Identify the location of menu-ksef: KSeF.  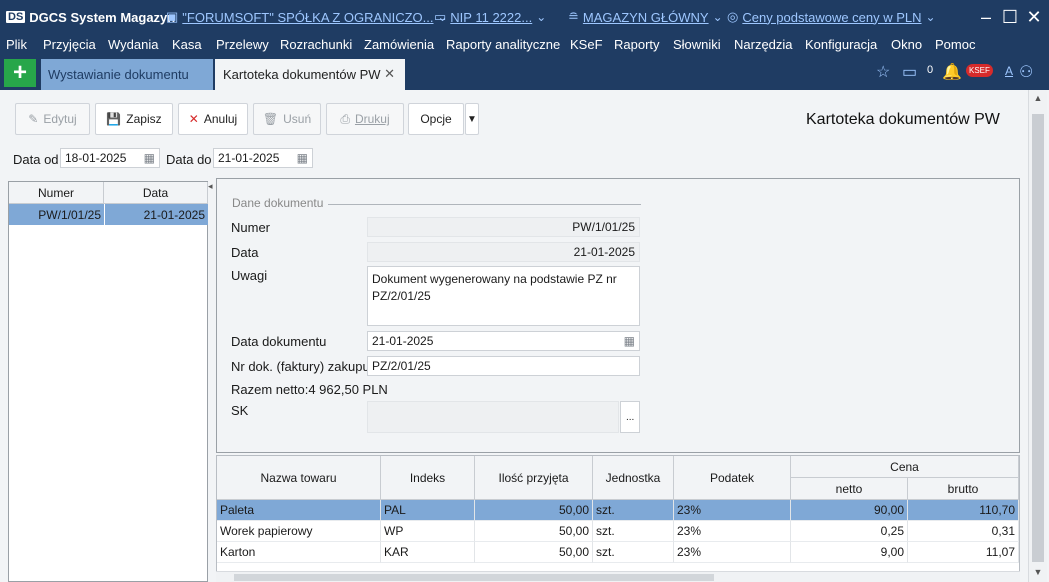
(586, 44).